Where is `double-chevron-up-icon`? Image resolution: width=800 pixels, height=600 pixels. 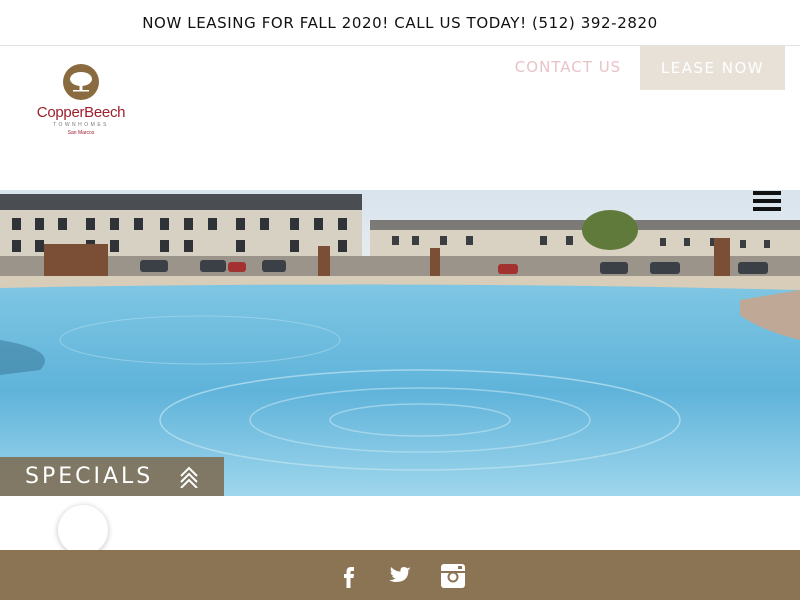
double-chevron-up-icon is located at coordinates (189, 477).